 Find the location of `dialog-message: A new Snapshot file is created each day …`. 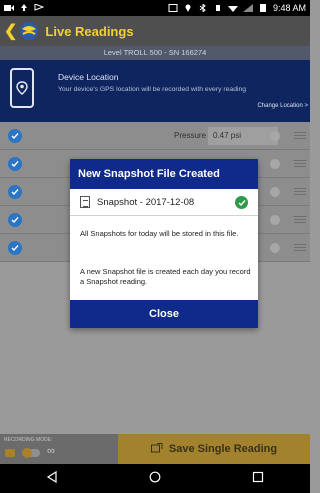

dialog-message: A new Snapshot file is created each day … is located at coordinates (165, 276).